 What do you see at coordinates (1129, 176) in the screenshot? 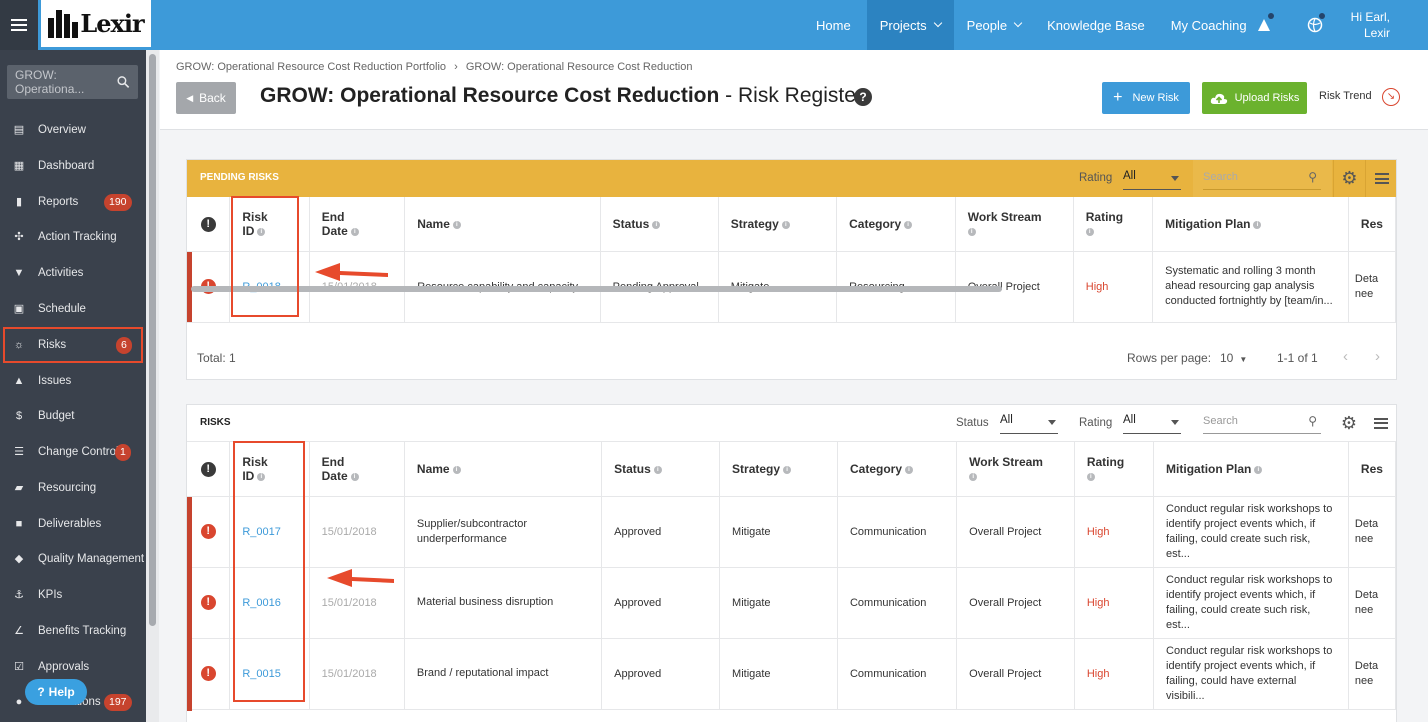
I see `rating-filter-value: All` at bounding box center [1129, 176].